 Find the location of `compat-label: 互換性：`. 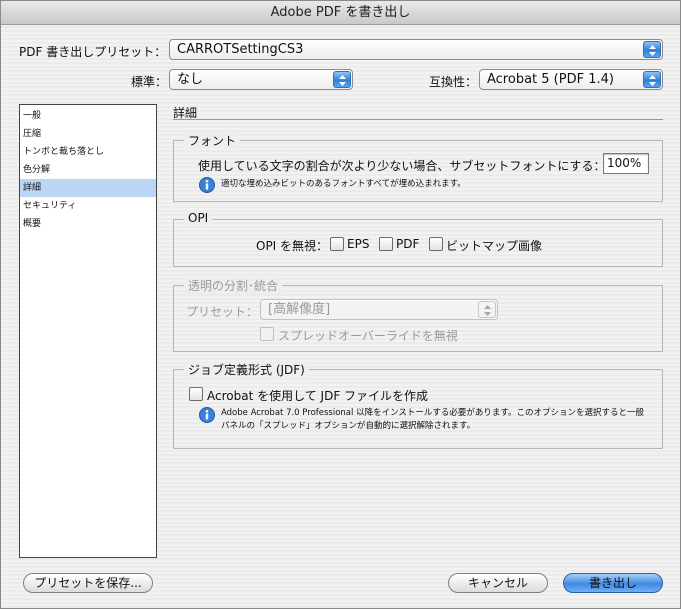

compat-label: 互換性： is located at coordinates (453, 82).